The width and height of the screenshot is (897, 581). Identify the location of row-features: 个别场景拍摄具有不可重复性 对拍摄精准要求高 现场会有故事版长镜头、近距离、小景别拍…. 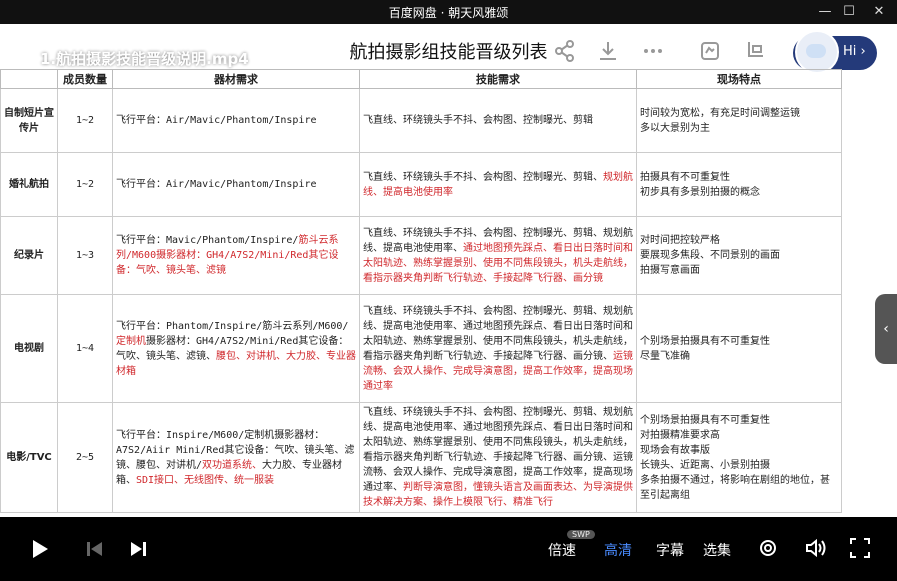
(739, 457).